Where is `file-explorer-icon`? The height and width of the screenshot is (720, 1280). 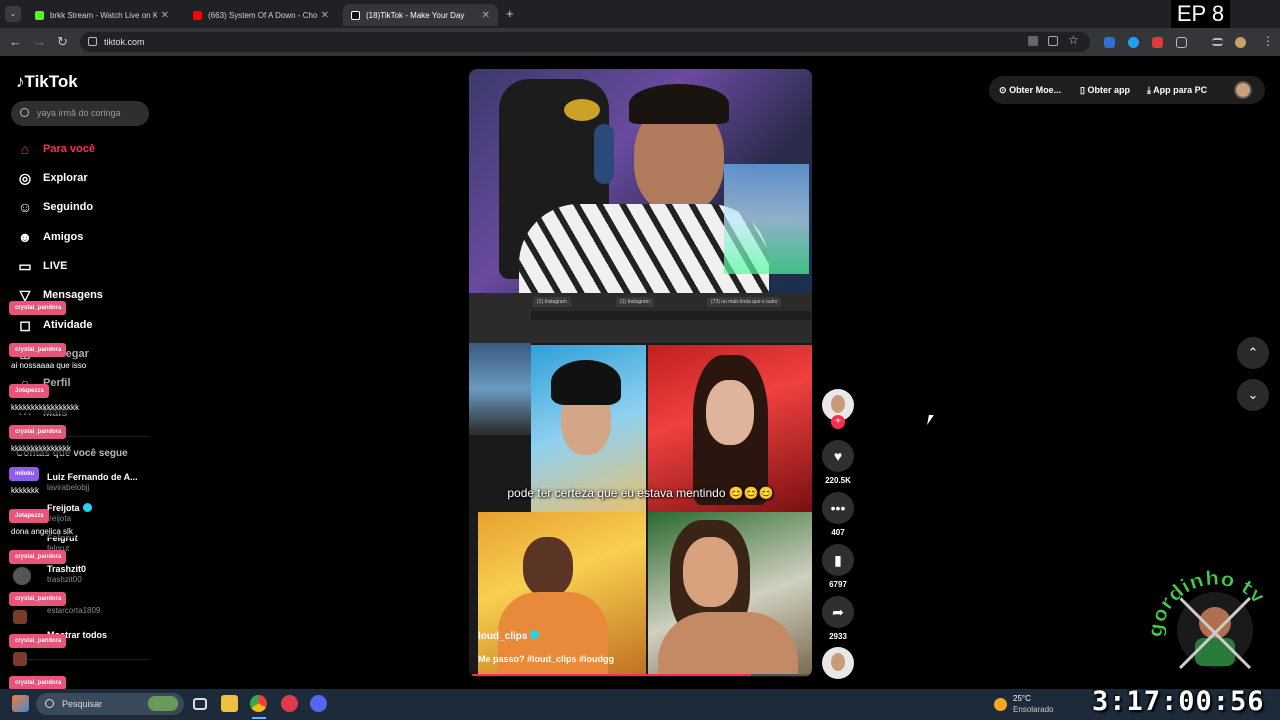
file-explorer-icon is located at coordinates (229, 703).